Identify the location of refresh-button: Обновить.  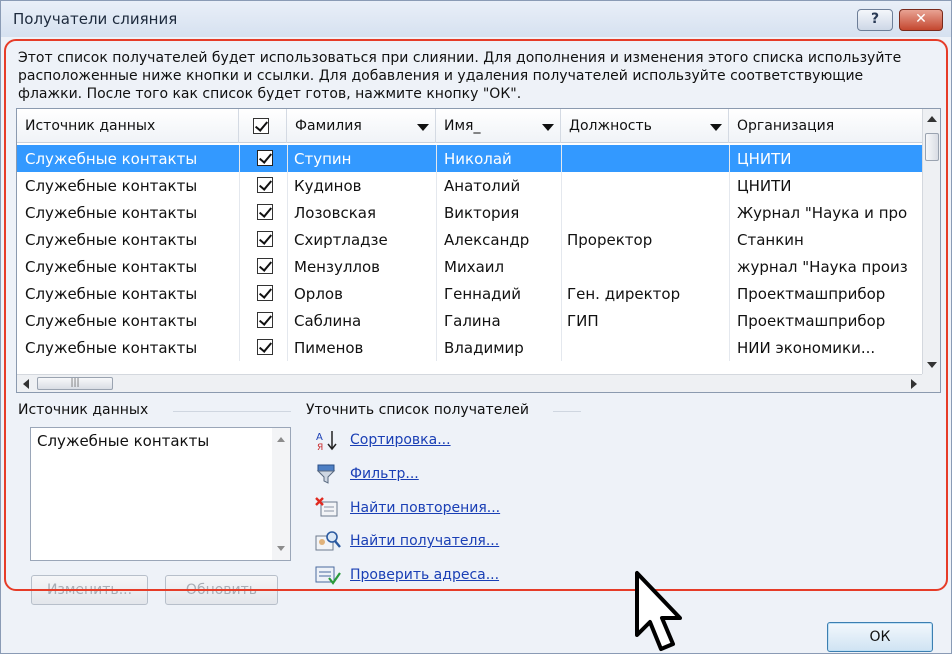
(221, 590).